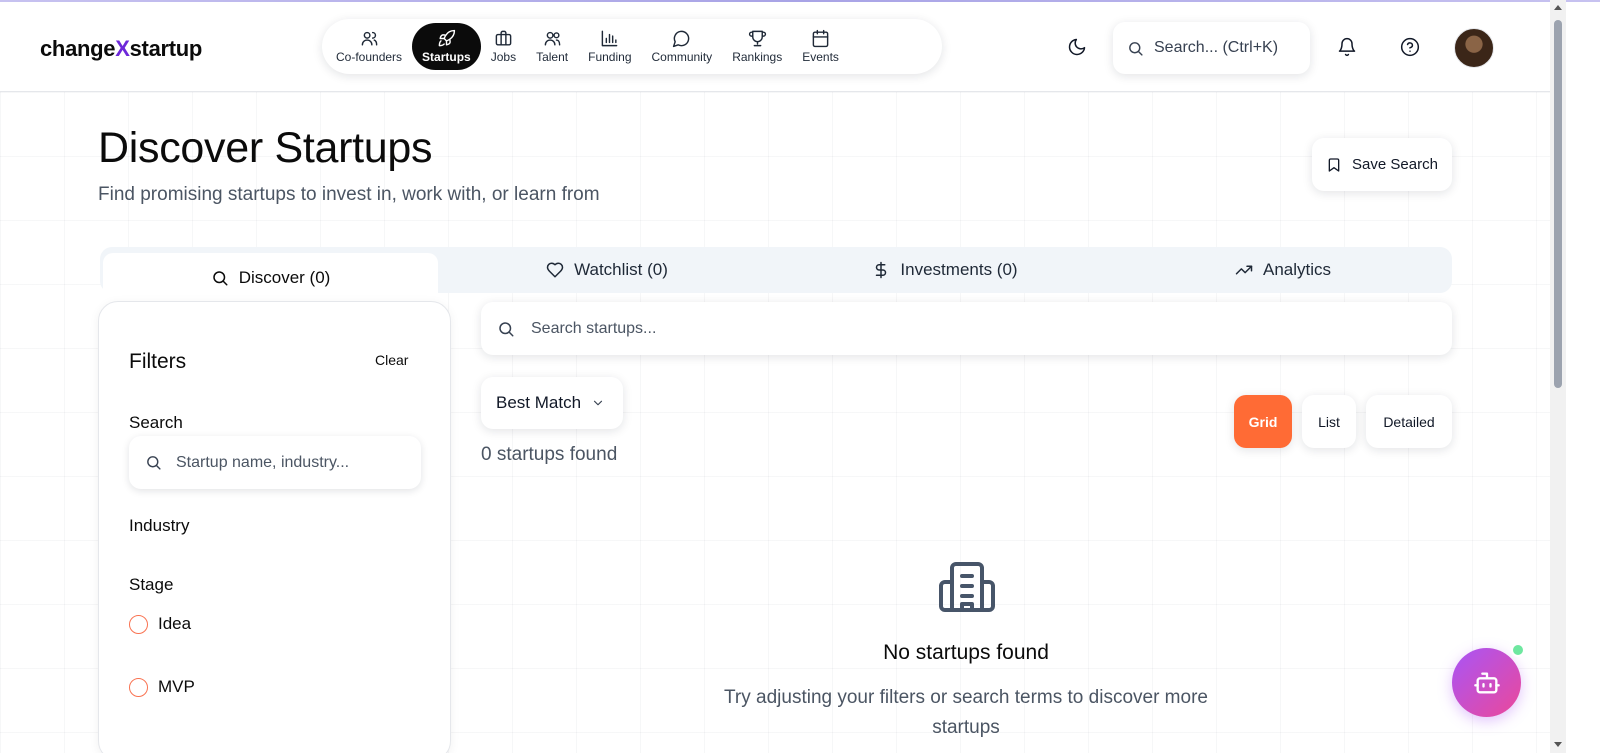 This screenshot has height=753, width=1600. What do you see at coordinates (166, 48) in the screenshot?
I see `logo-suffix: startup` at bounding box center [166, 48].